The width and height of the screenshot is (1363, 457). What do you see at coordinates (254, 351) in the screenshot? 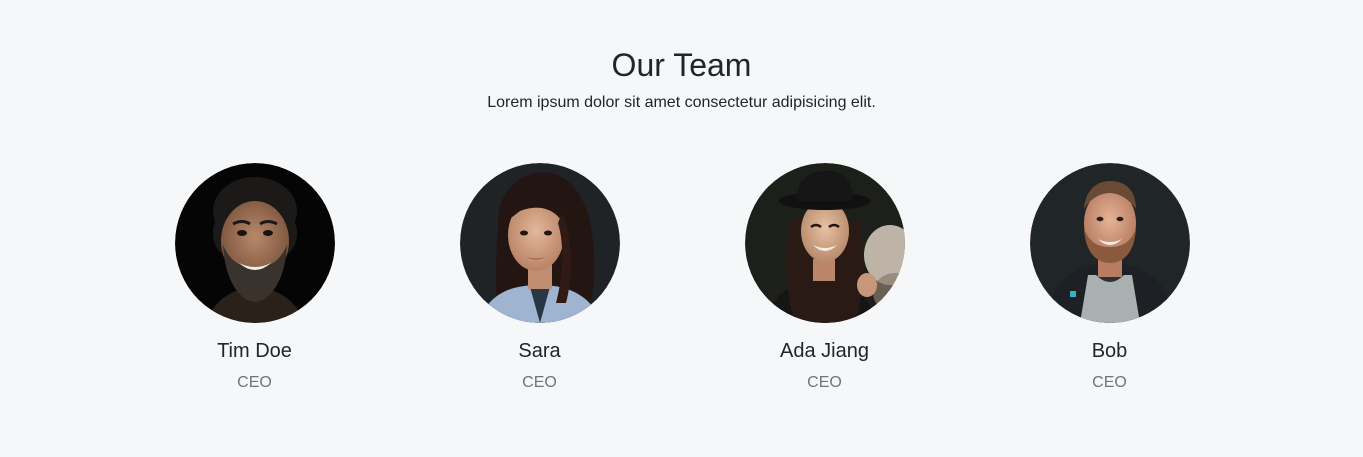
I see `member-name: Tim Doe` at bounding box center [254, 351].